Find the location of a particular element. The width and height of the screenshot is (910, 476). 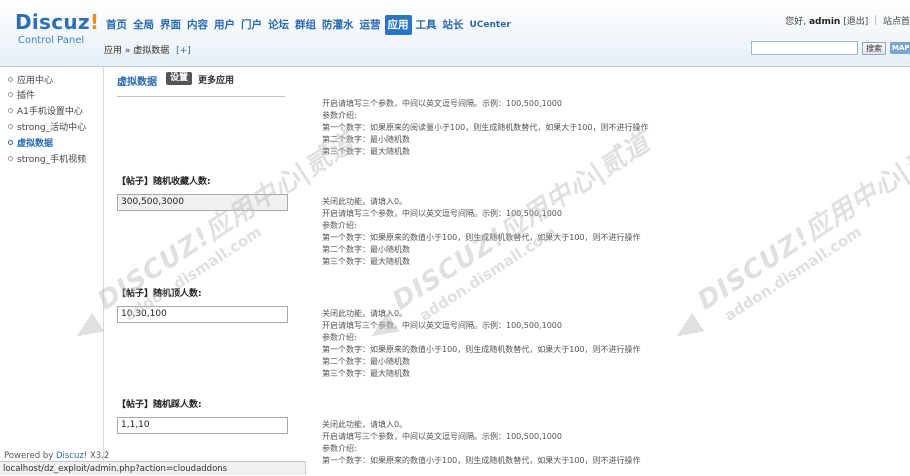

page-title: 虚拟数据 is located at coordinates (137, 82).